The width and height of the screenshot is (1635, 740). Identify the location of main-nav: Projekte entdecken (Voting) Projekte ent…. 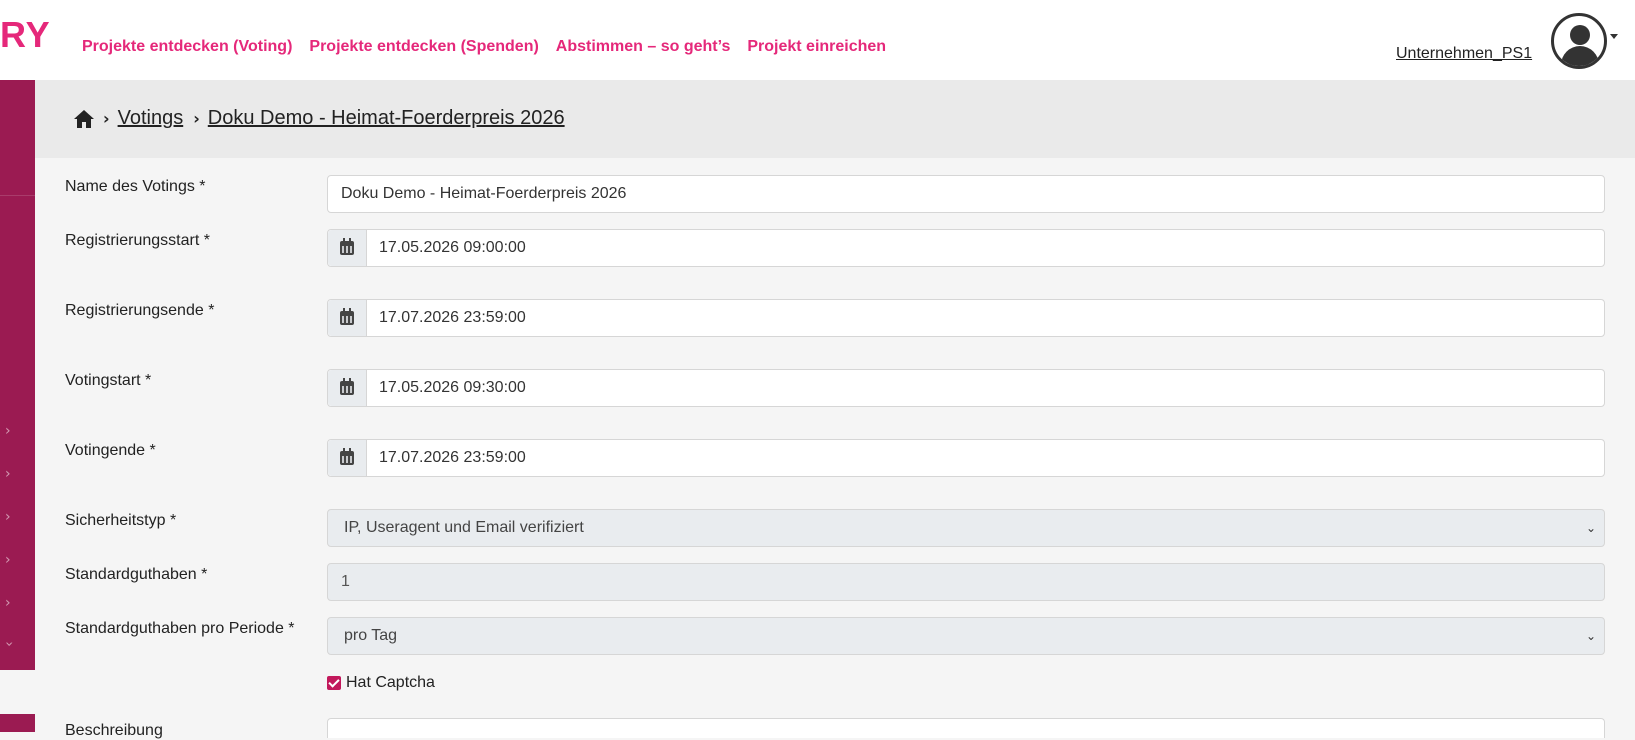
(484, 47).